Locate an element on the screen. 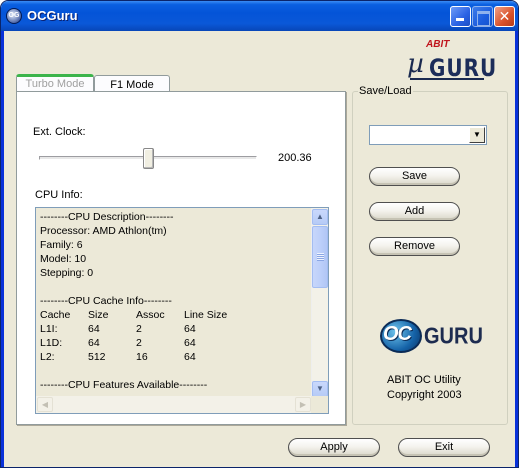  scroll-down-button: ▼ is located at coordinates (320, 389).